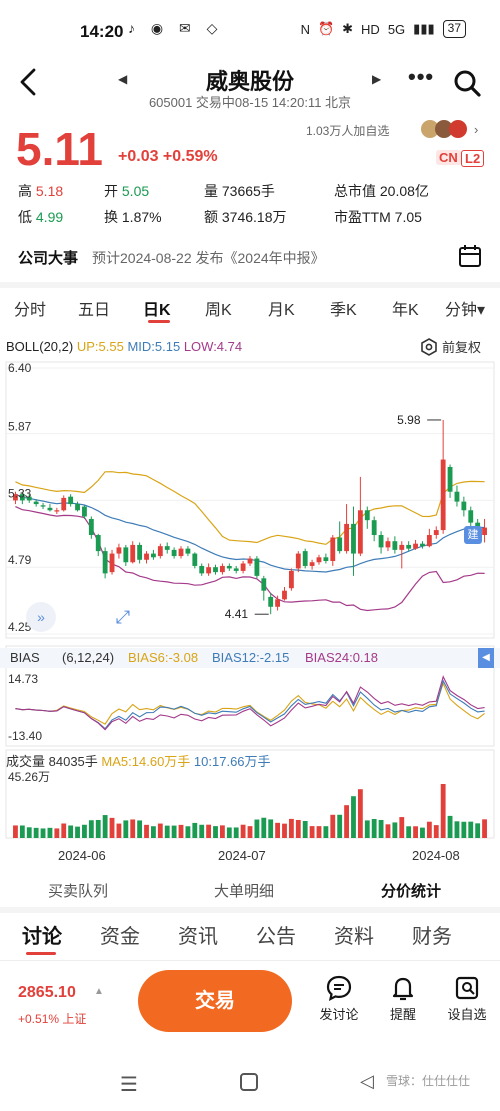  Describe the element at coordinates (473, 158) in the screenshot. I see `l2-badge: L2` at that location.